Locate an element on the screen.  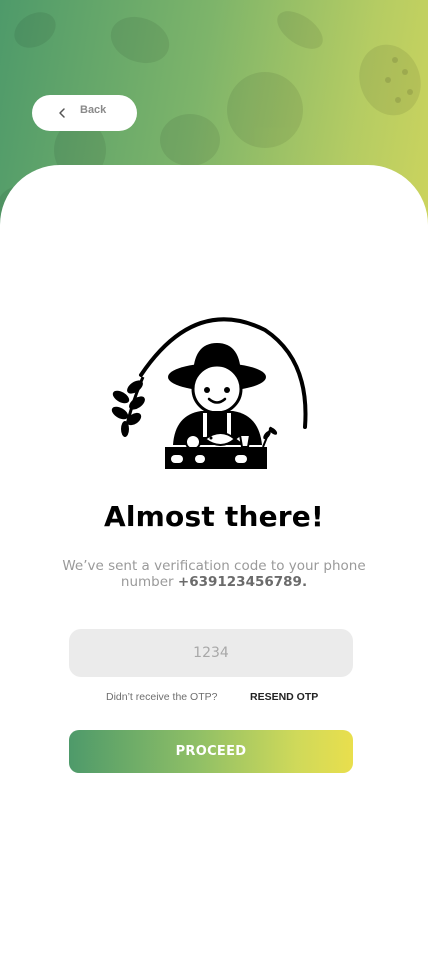
chevron-left-icon is located at coordinates (62, 113).